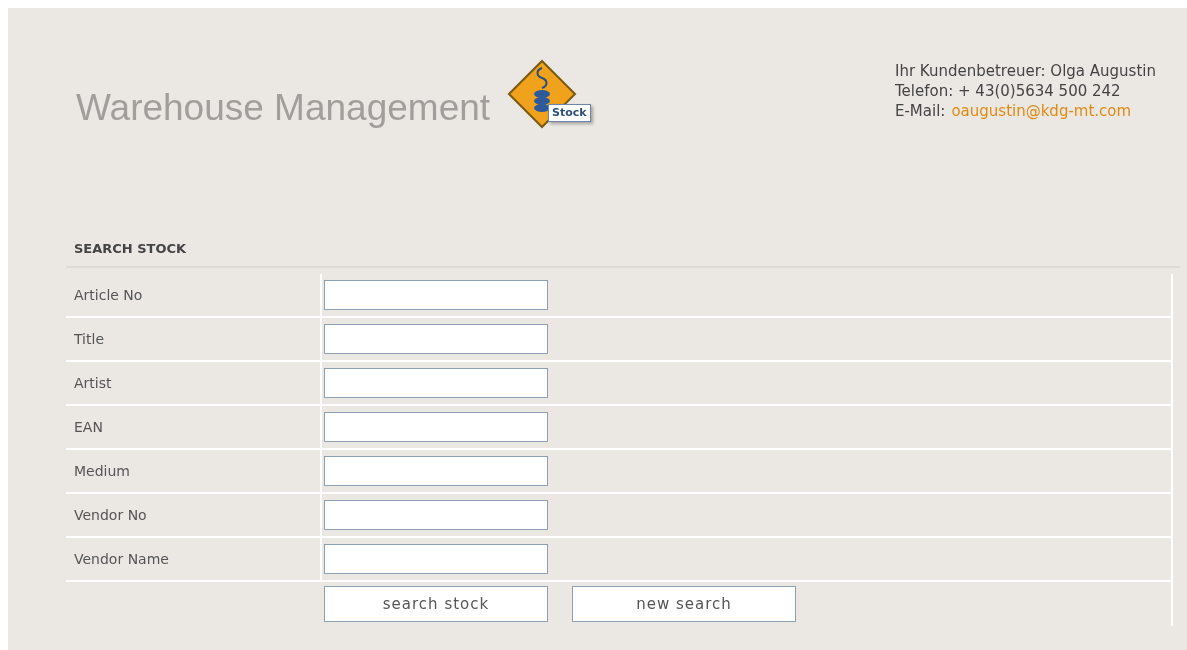 Image resolution: width=1187 pixels, height=650 pixels. What do you see at coordinates (623, 254) in the screenshot?
I see `section-heading: SEARCH STOCK` at bounding box center [623, 254].